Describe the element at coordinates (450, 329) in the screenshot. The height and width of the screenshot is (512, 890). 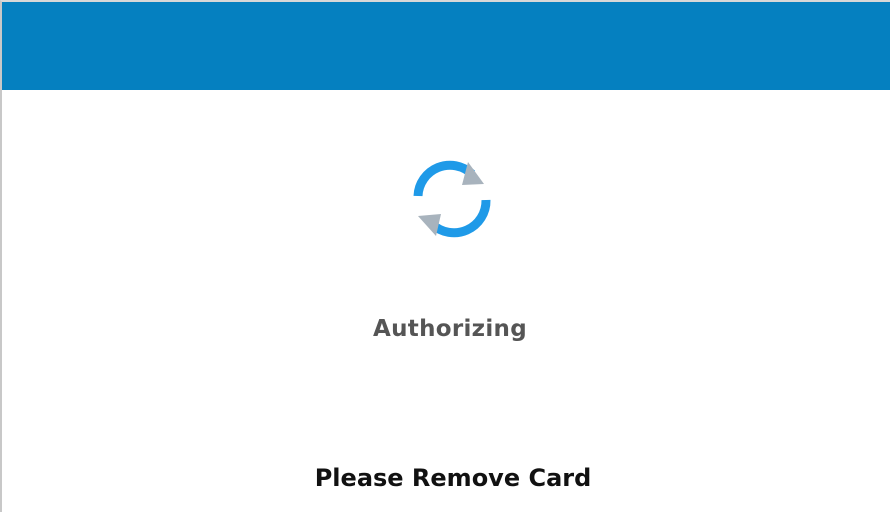
I see `authorizing-status: Authorizing` at that location.